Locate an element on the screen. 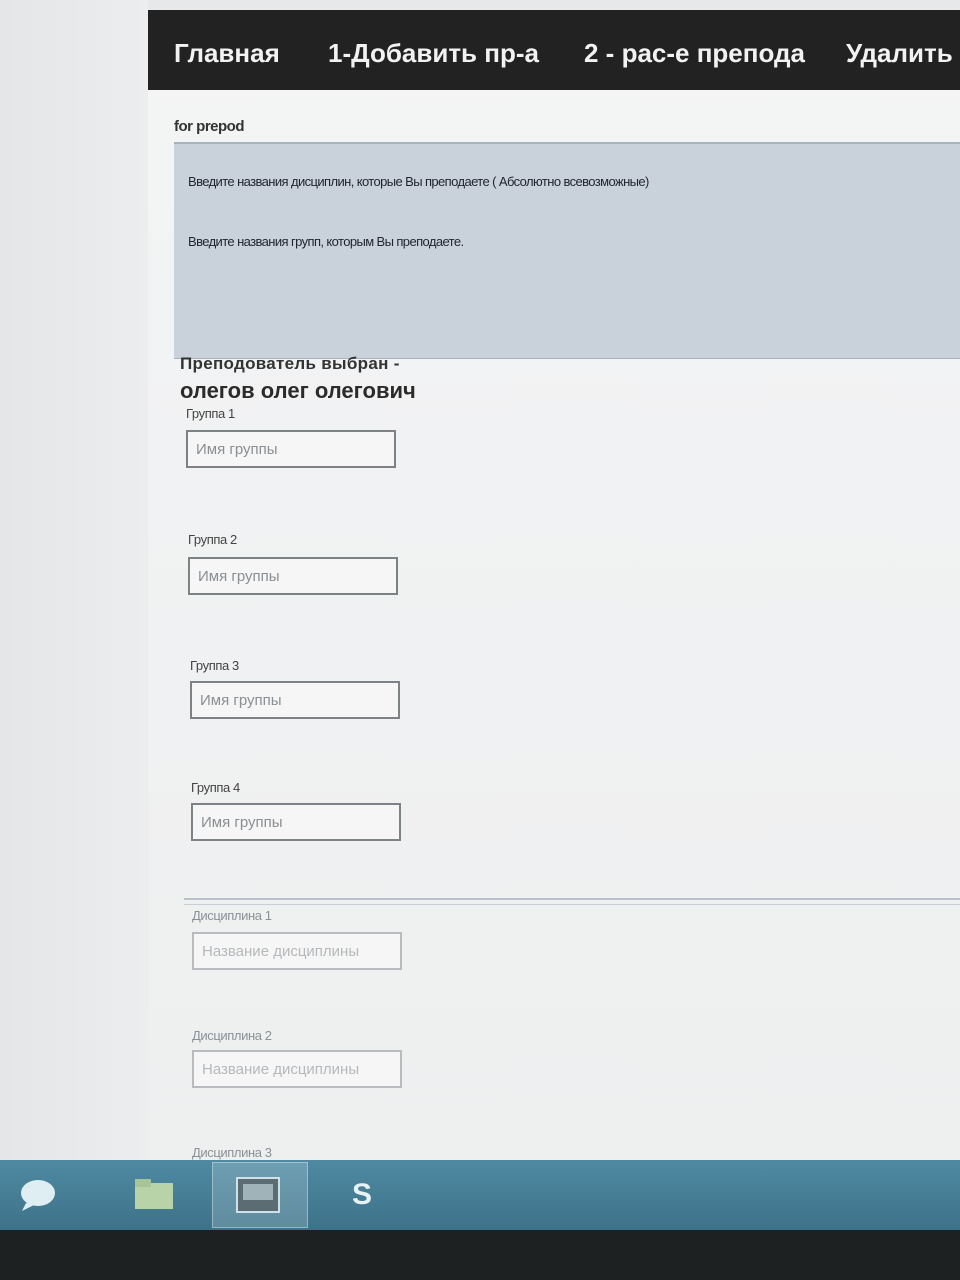 The width and height of the screenshot is (960, 1280). monitor-frame-bottom is located at coordinates (480, 1255).